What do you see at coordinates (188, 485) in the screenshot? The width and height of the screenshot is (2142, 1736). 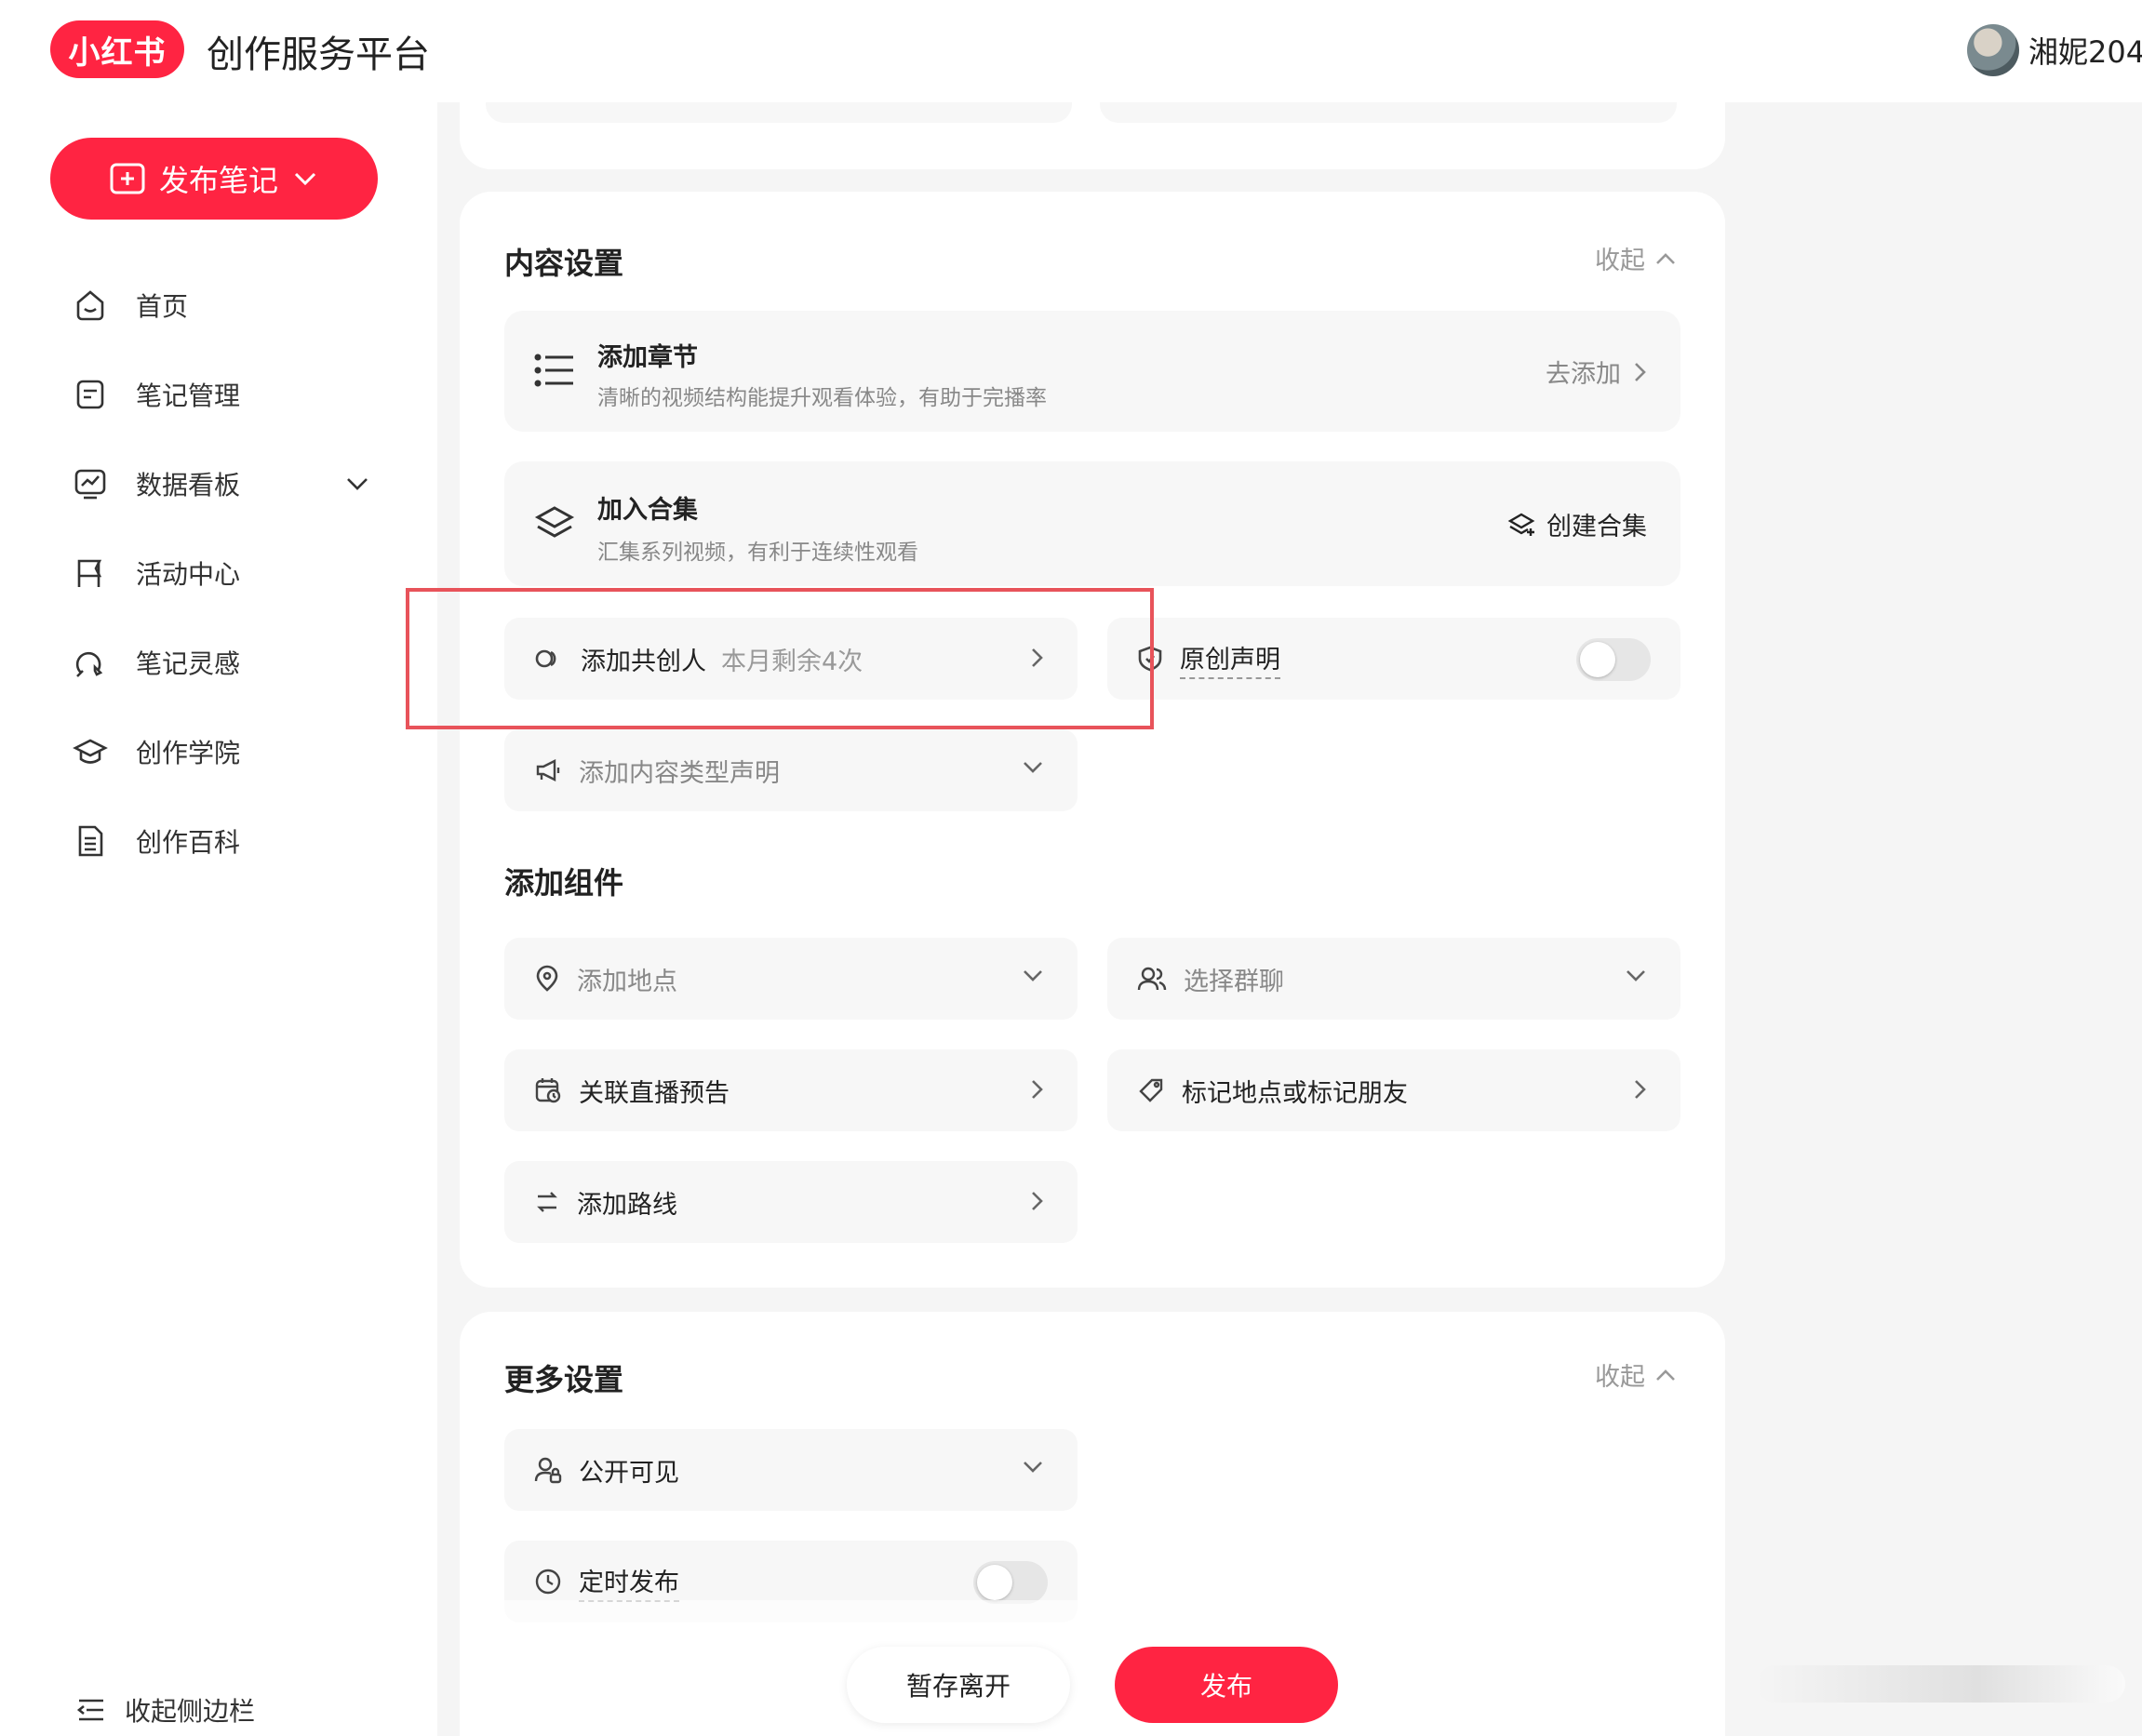 I see `sidebar-item-label: 数据看板` at bounding box center [188, 485].